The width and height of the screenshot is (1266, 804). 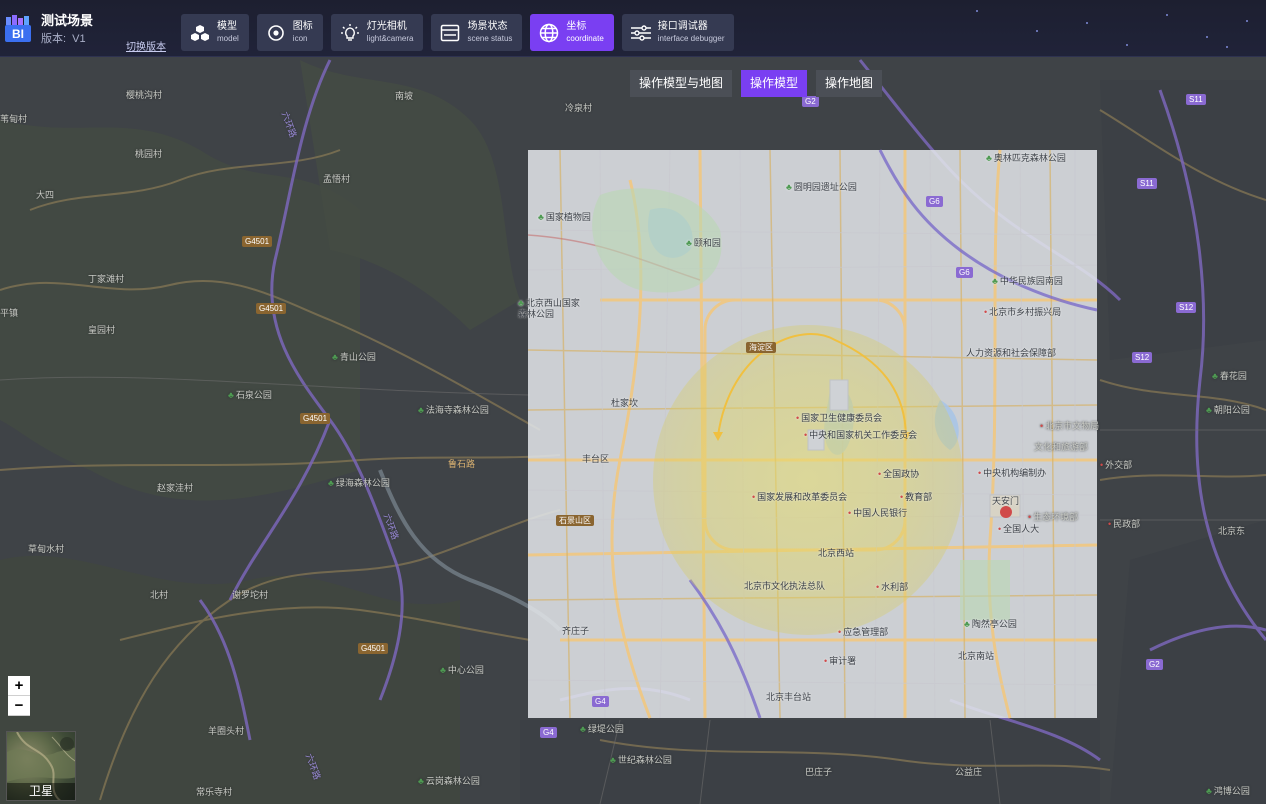 What do you see at coordinates (1026, 157) in the screenshot?
I see `map-label: 奥林匹克森林公园` at bounding box center [1026, 157].